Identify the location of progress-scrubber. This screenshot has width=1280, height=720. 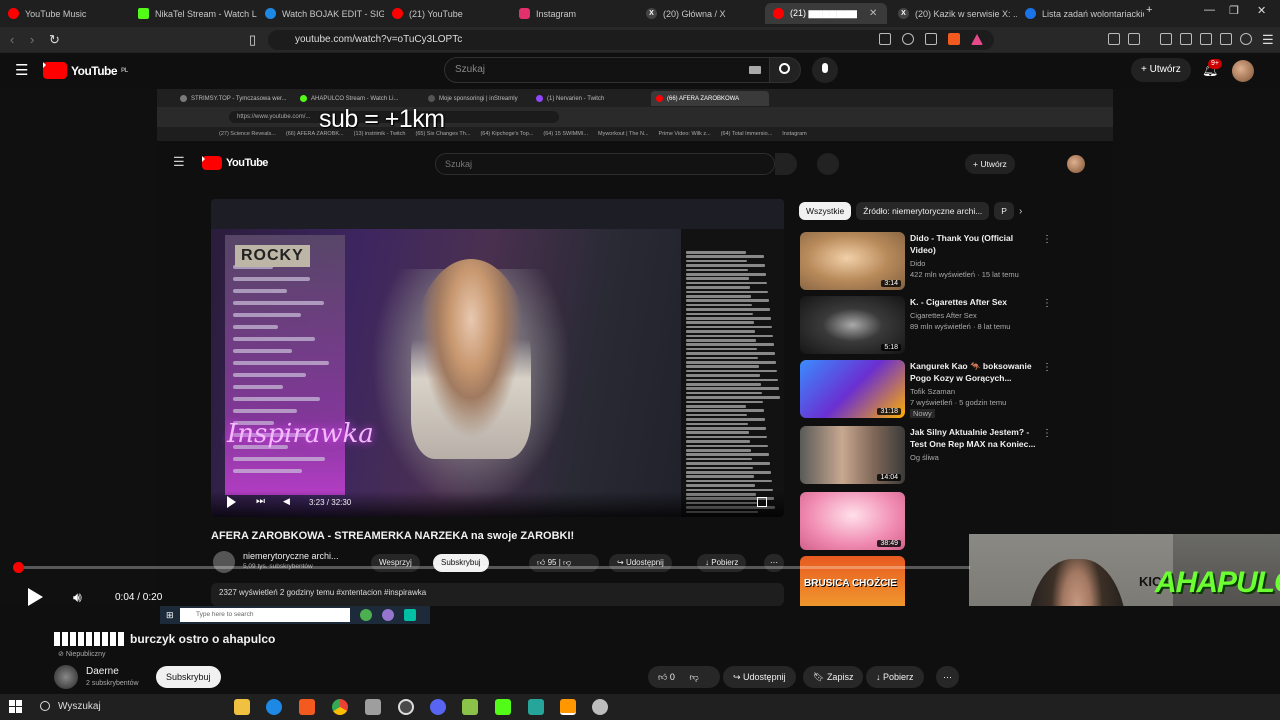
(18, 567).